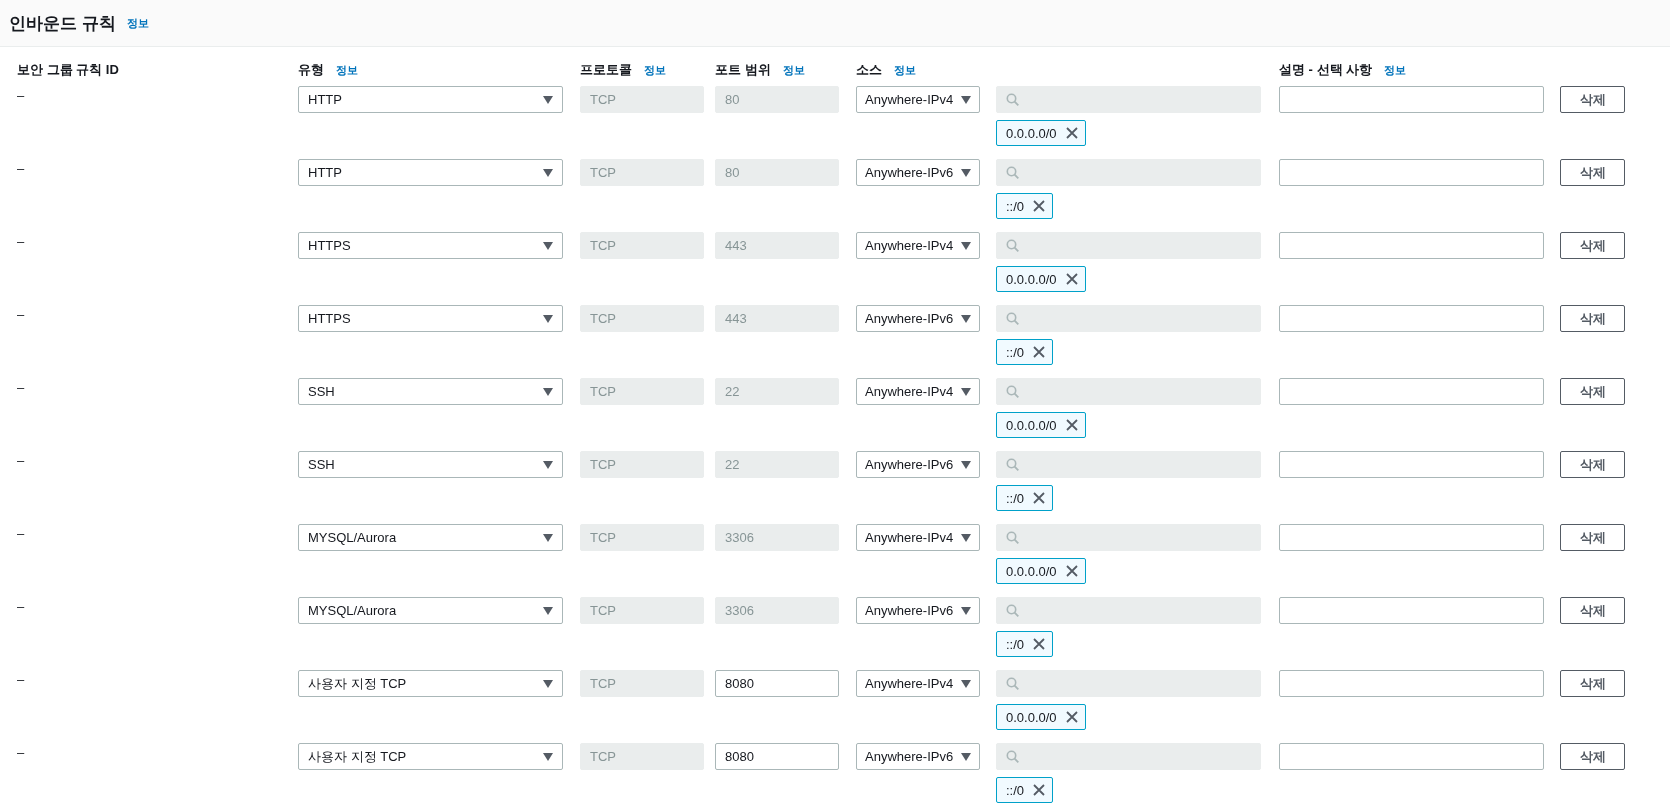 This screenshot has width=1670, height=805. I want to click on panel-title: 인바운드 규칙, so click(62, 23).